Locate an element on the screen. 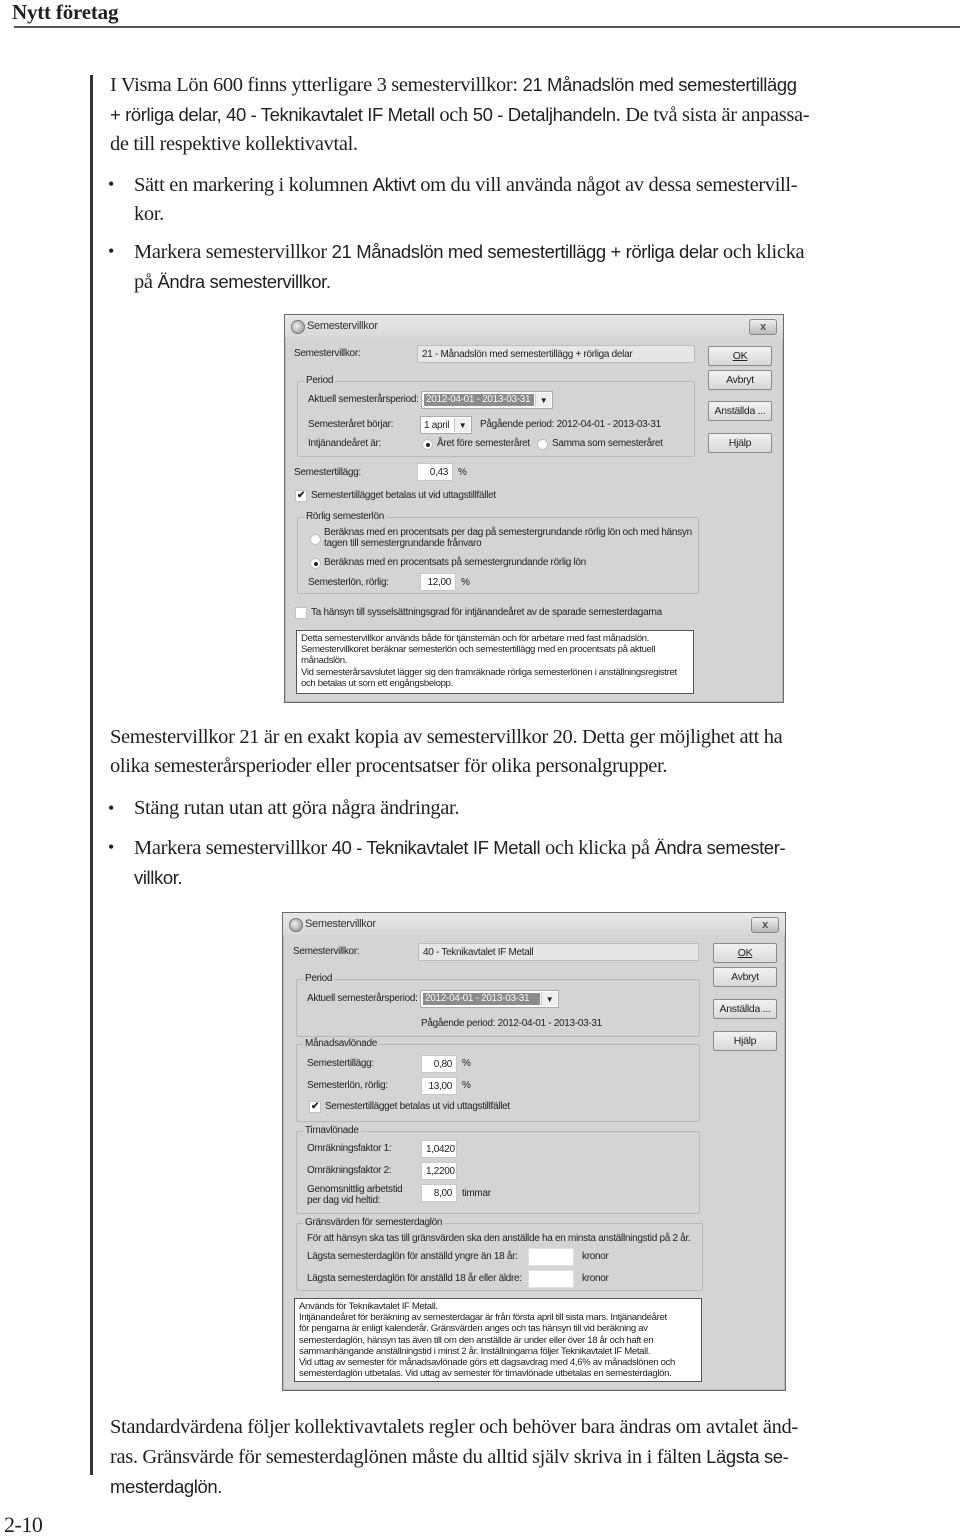  borjar-select: 1 april ▼ is located at coordinates (446, 425).